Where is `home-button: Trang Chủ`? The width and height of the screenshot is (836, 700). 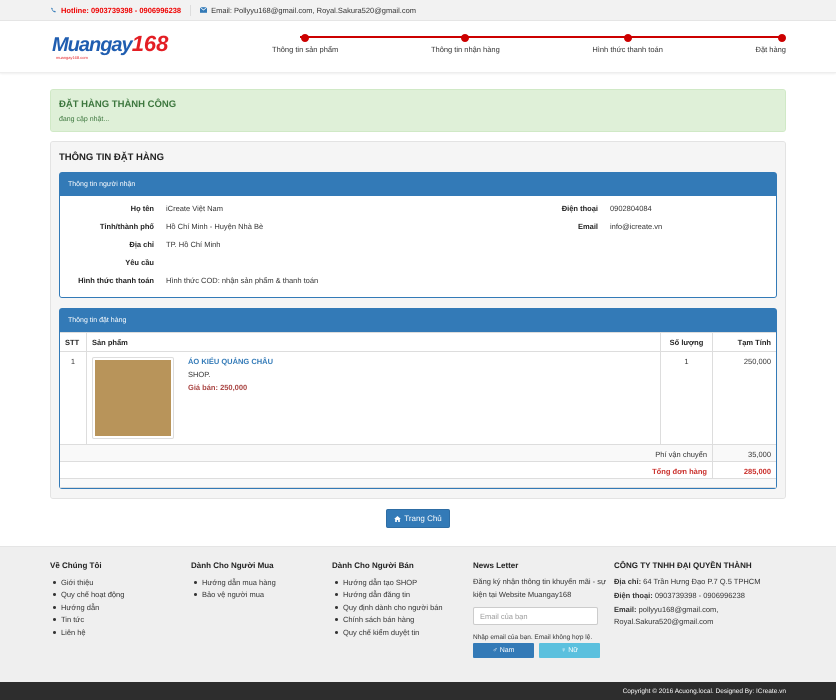 home-button: Trang Chủ is located at coordinates (418, 518).